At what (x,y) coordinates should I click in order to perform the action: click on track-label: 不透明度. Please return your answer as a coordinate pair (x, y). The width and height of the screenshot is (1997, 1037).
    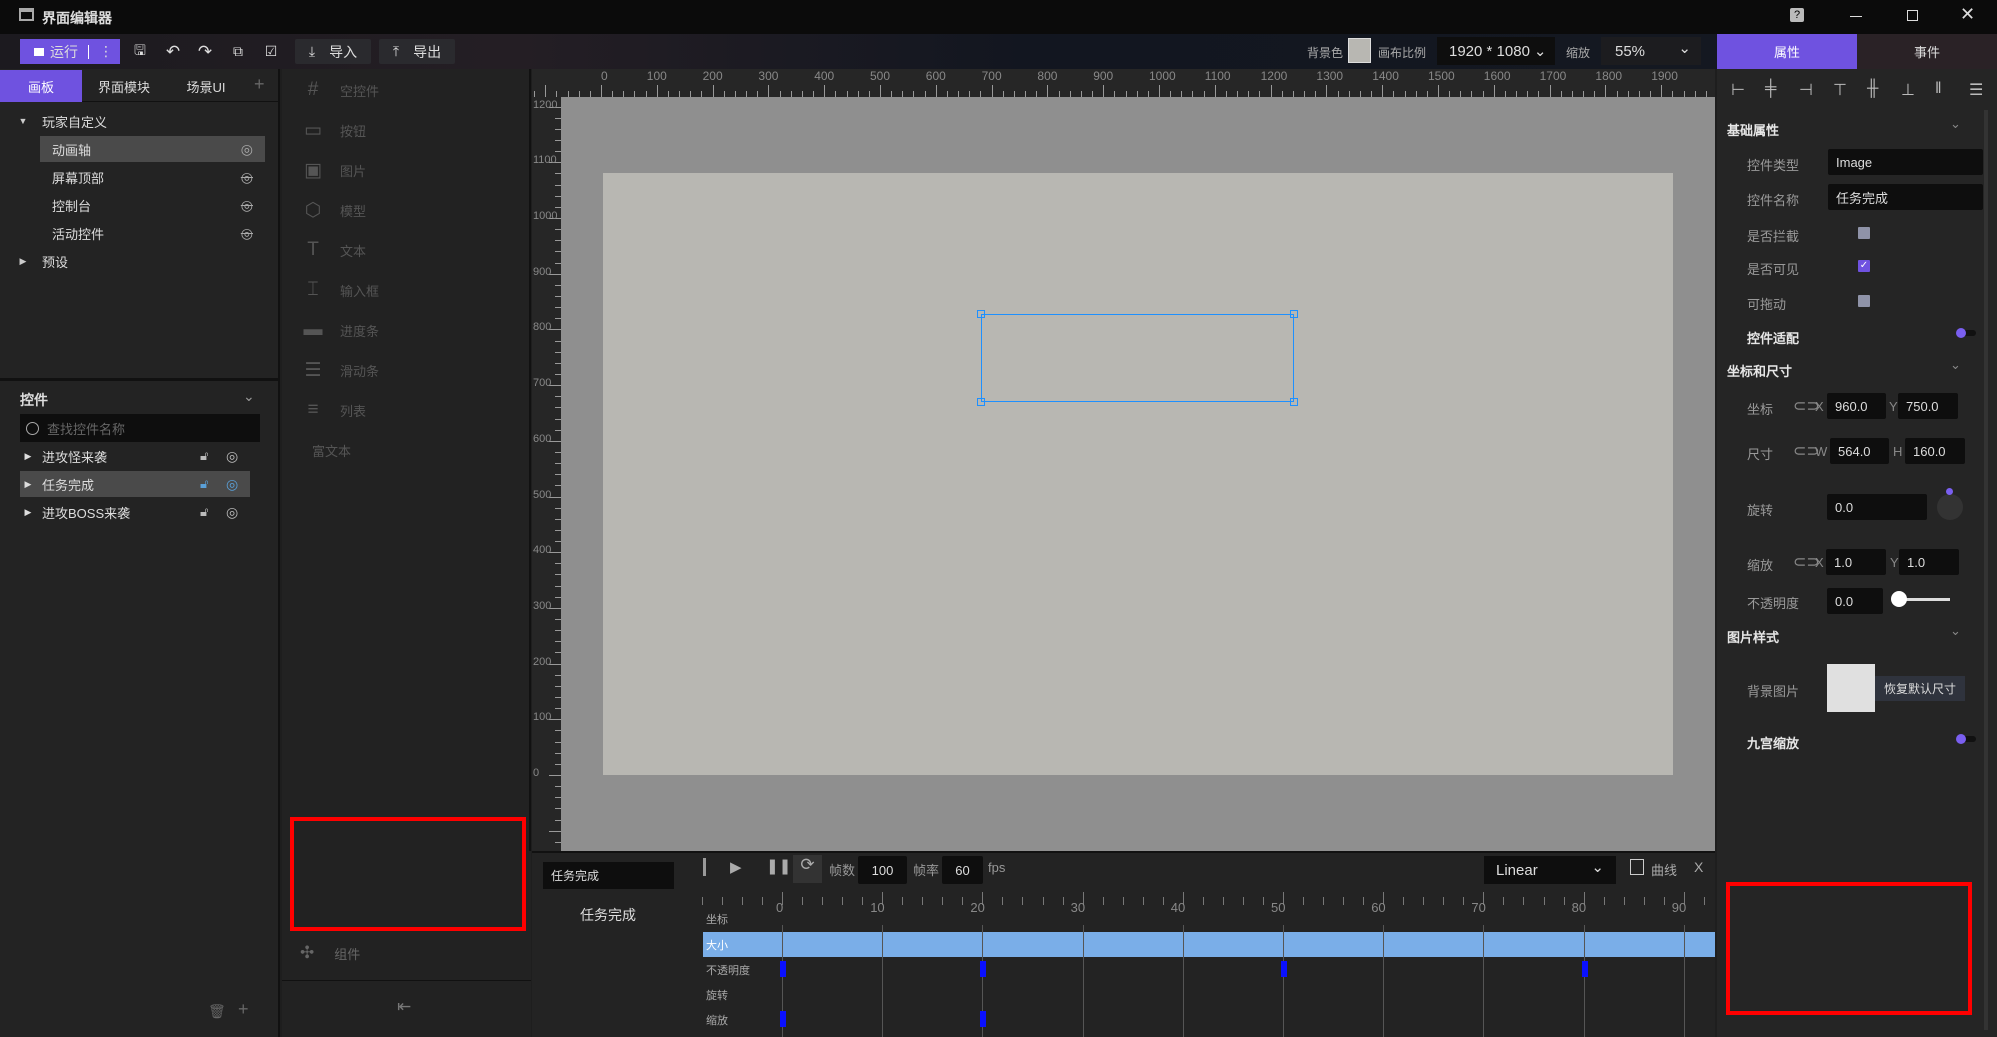
    Looking at the image, I should click on (728, 970).